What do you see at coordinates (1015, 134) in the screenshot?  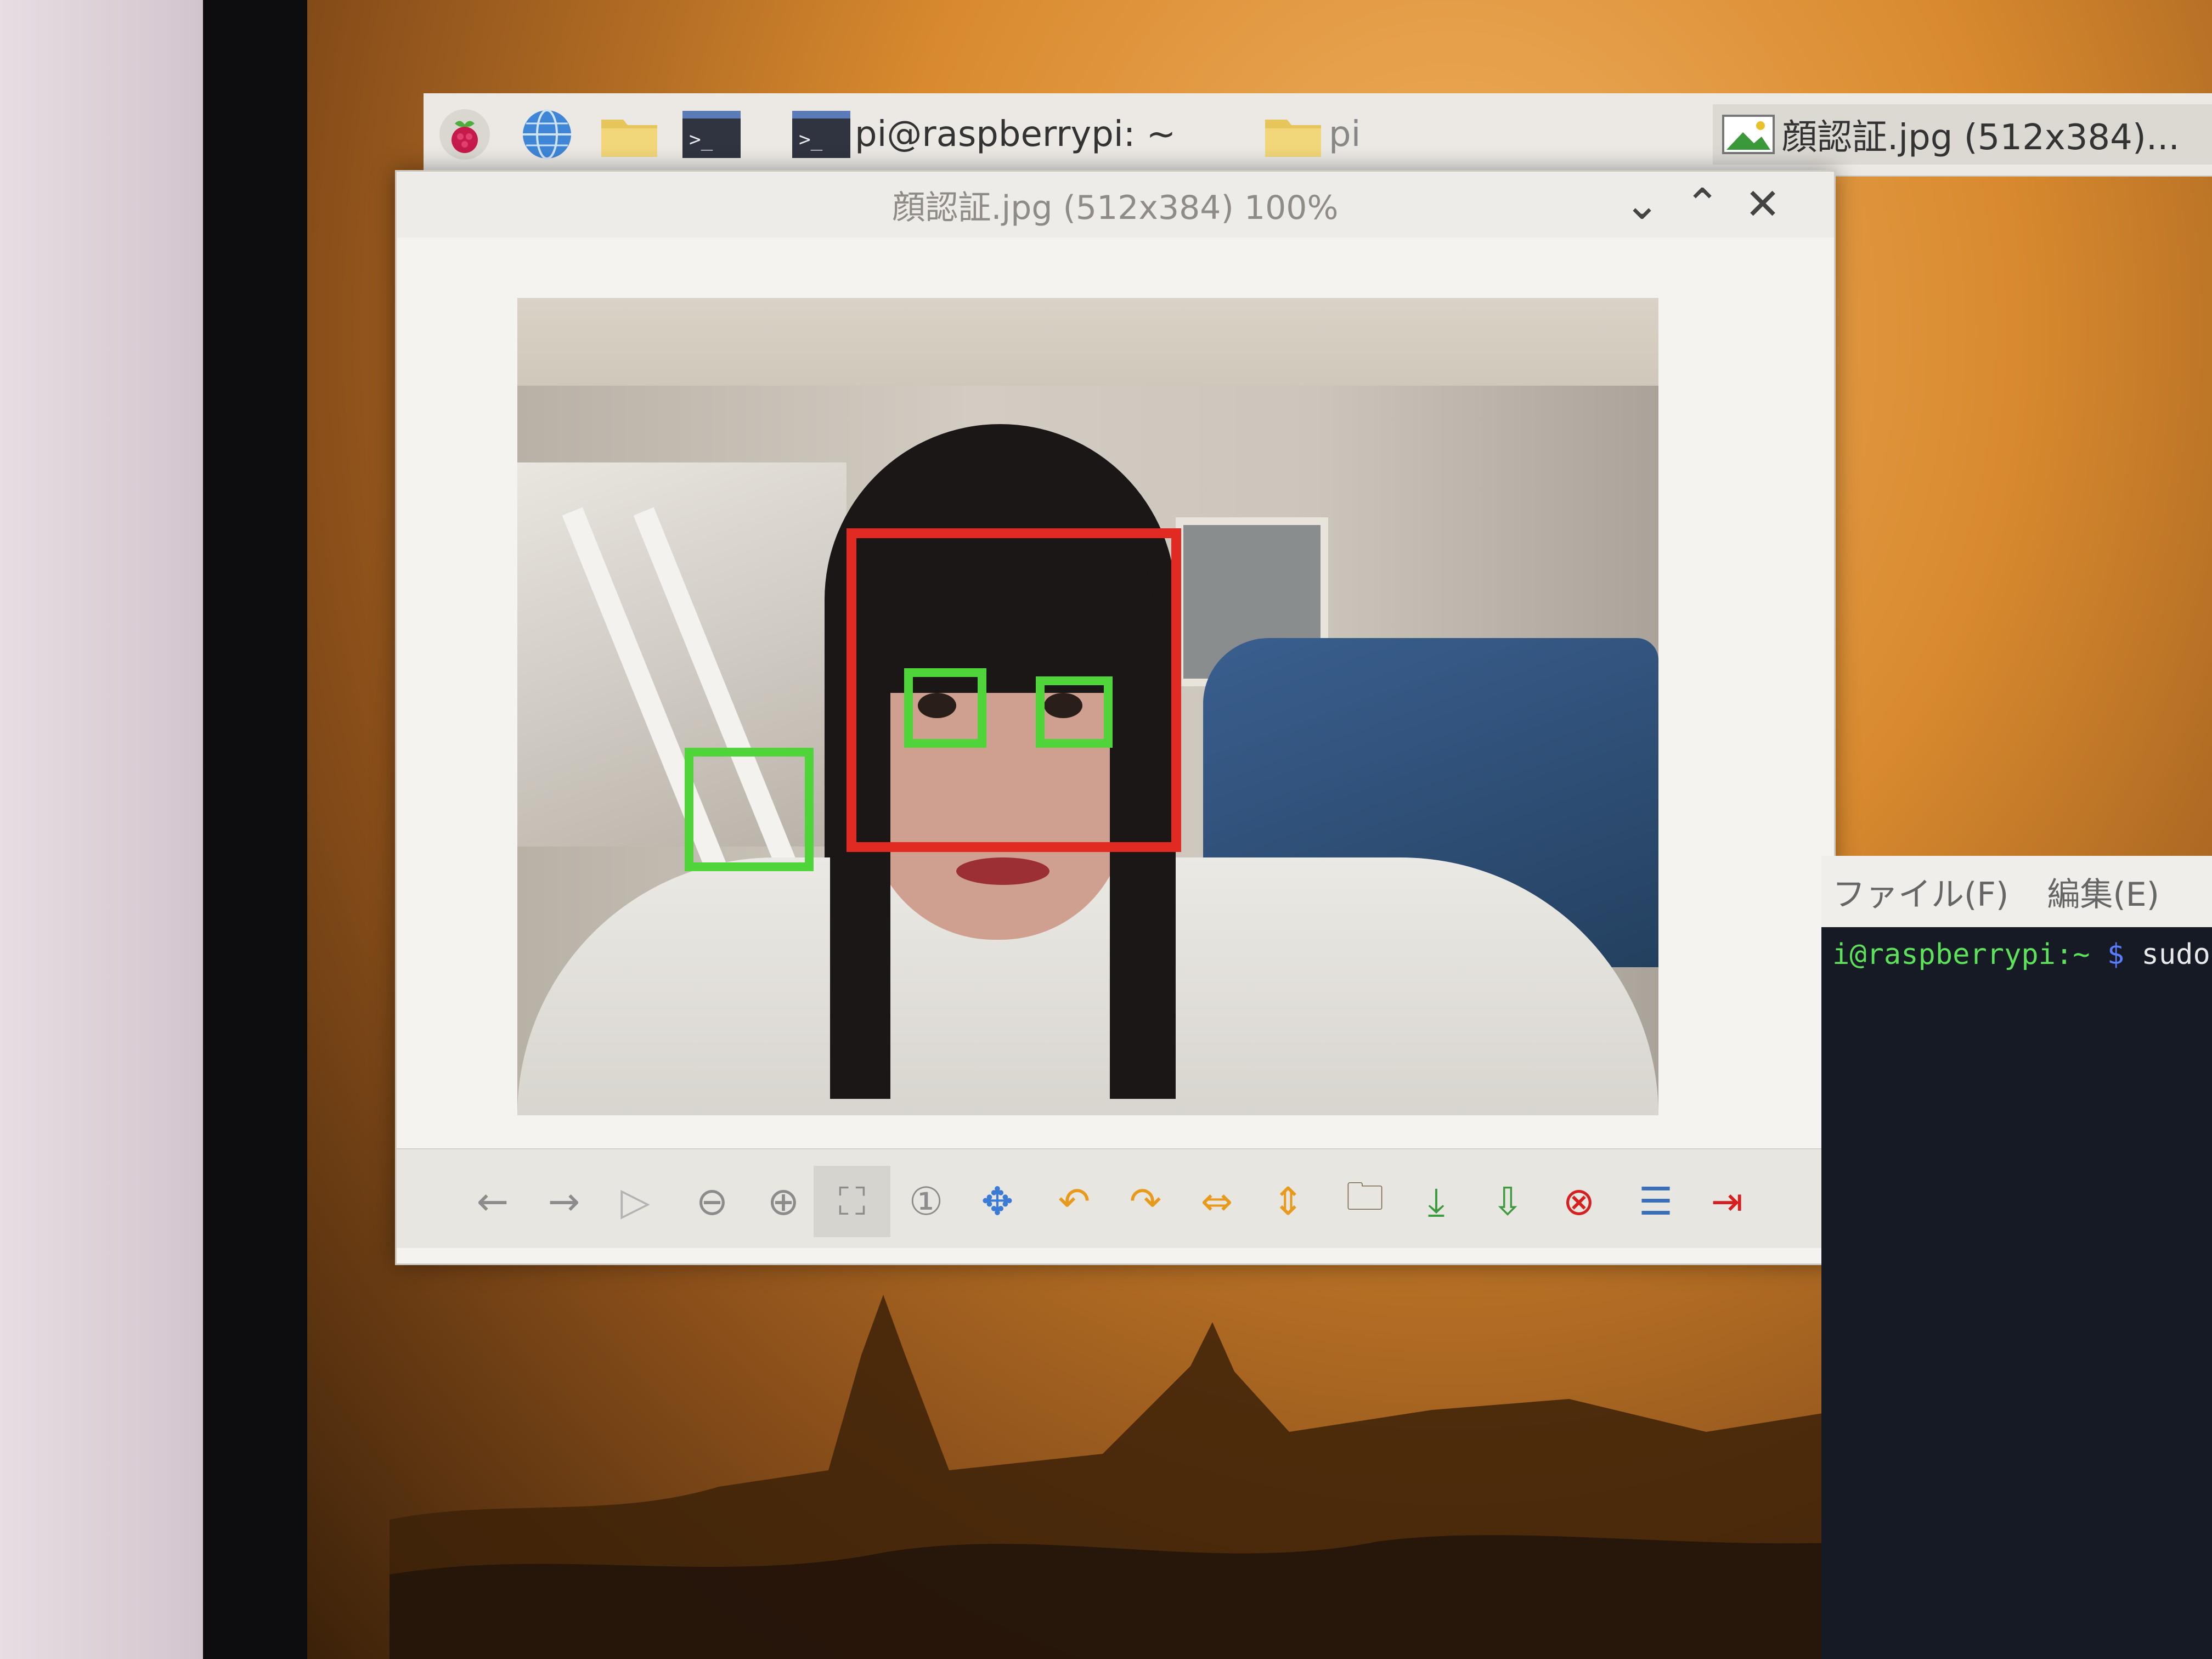 I see `task-terminal-label: pi@raspberrypi: ~` at bounding box center [1015, 134].